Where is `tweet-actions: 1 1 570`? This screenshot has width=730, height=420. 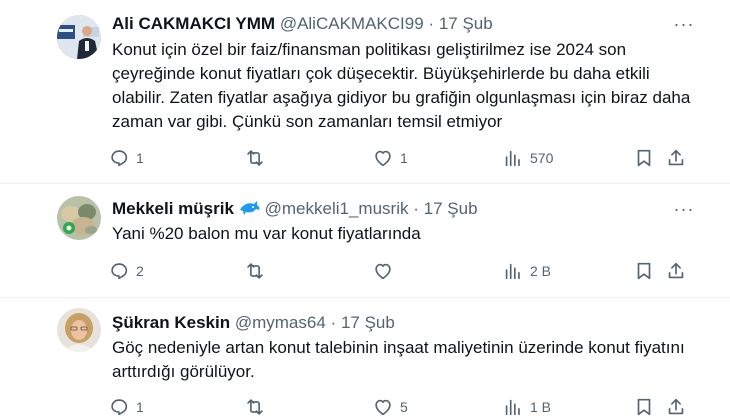
tweet-actions: 1 1 570 is located at coordinates (403, 158).